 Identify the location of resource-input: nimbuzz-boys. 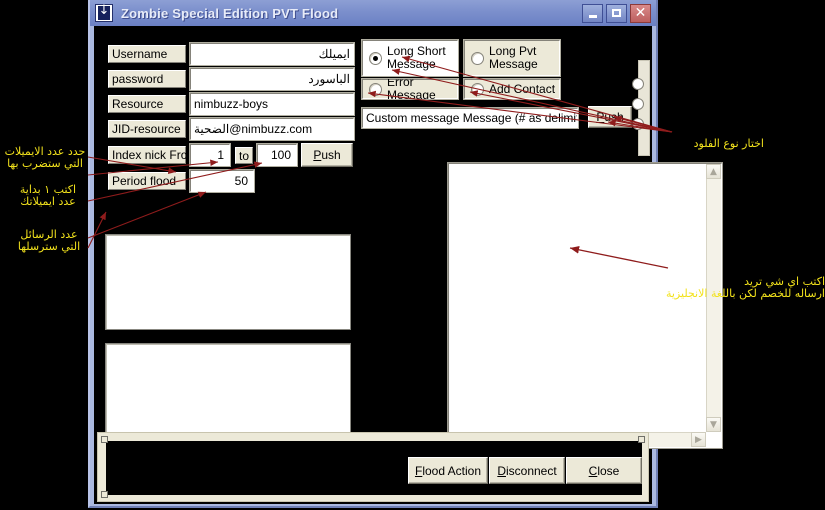
(272, 104).